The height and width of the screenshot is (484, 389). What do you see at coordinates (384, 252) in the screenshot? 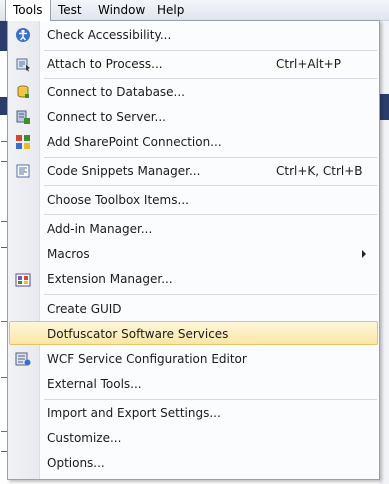
I see `editor-background-right` at bounding box center [384, 252].